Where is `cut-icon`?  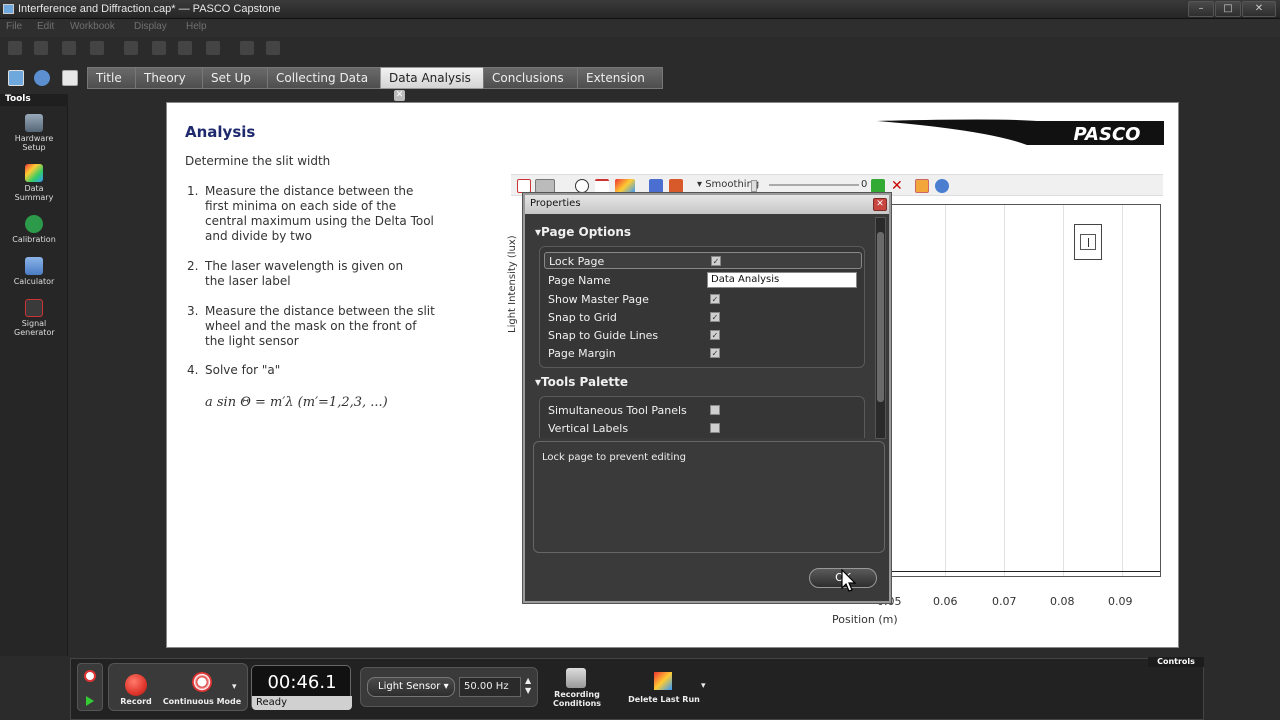 cut-icon is located at coordinates (131, 48).